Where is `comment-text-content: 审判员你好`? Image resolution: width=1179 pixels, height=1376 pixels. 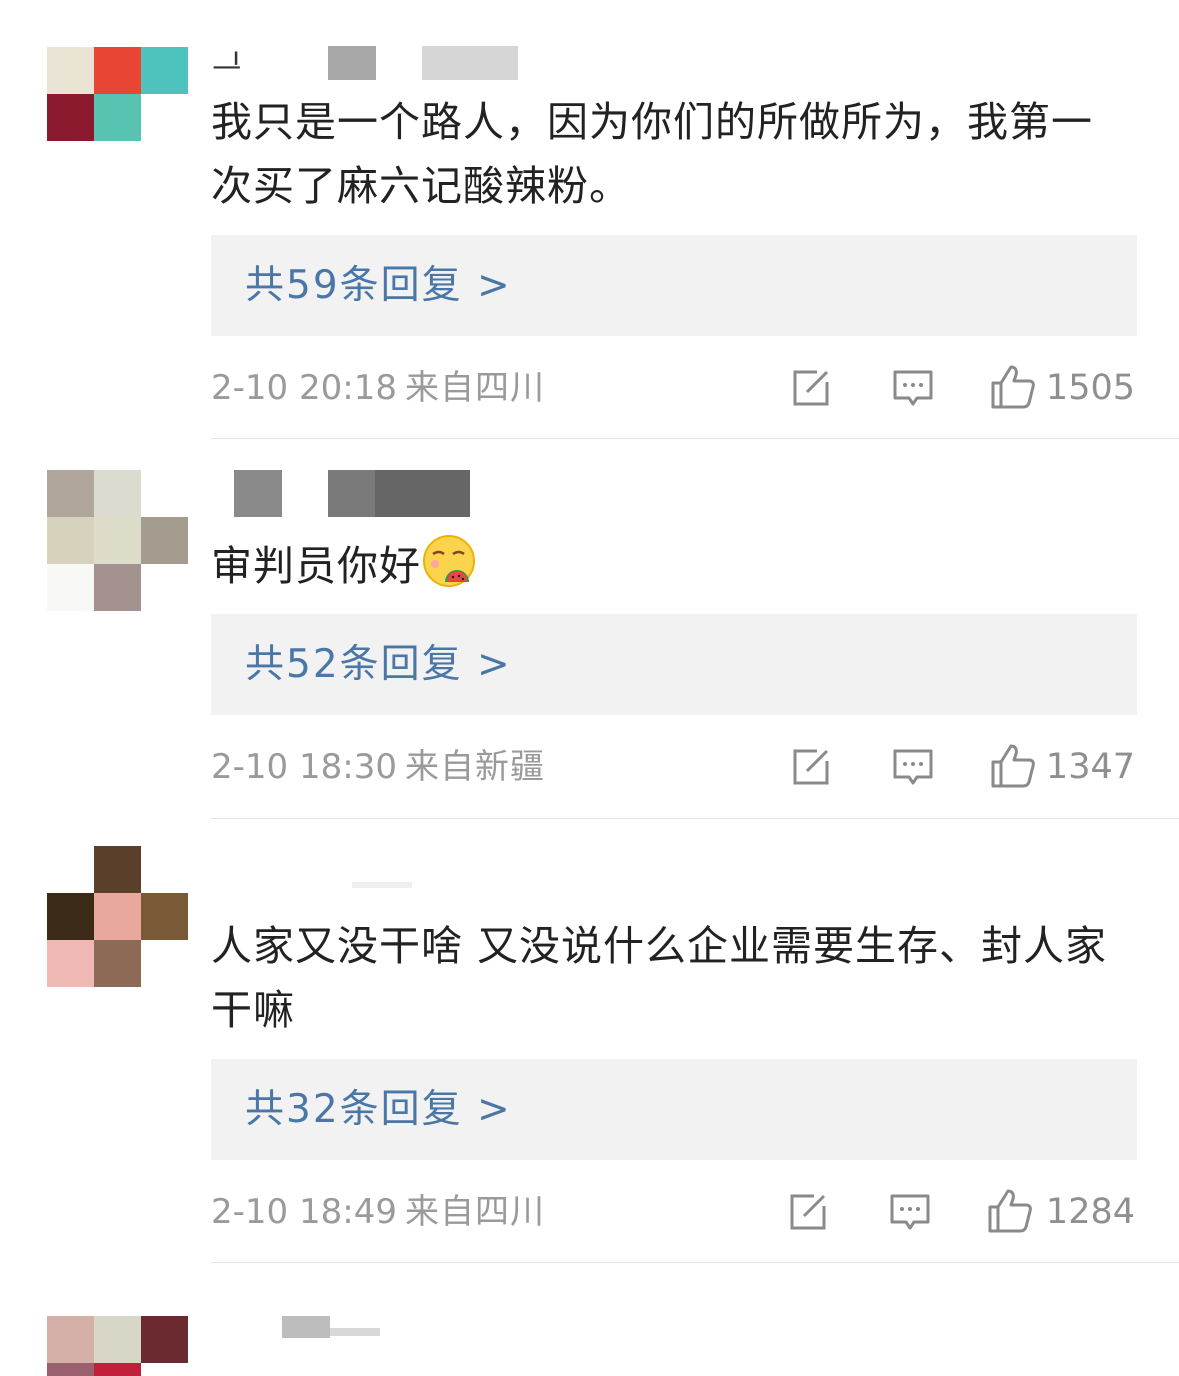
comment-text-content: 审判员你好 is located at coordinates (316, 566).